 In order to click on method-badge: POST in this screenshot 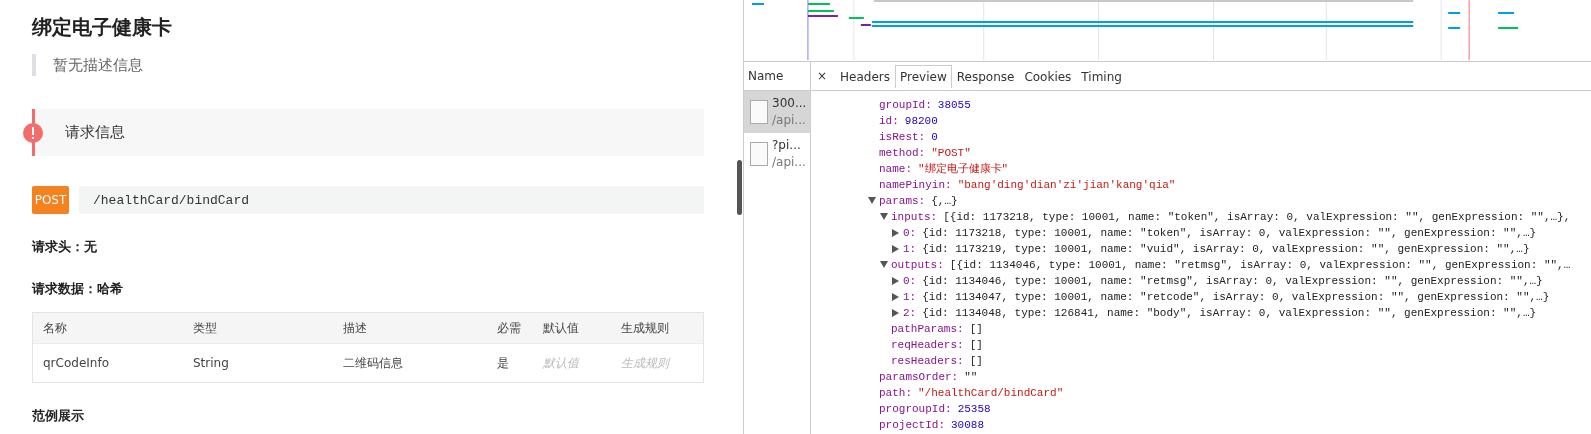, I will do `click(50, 200)`.